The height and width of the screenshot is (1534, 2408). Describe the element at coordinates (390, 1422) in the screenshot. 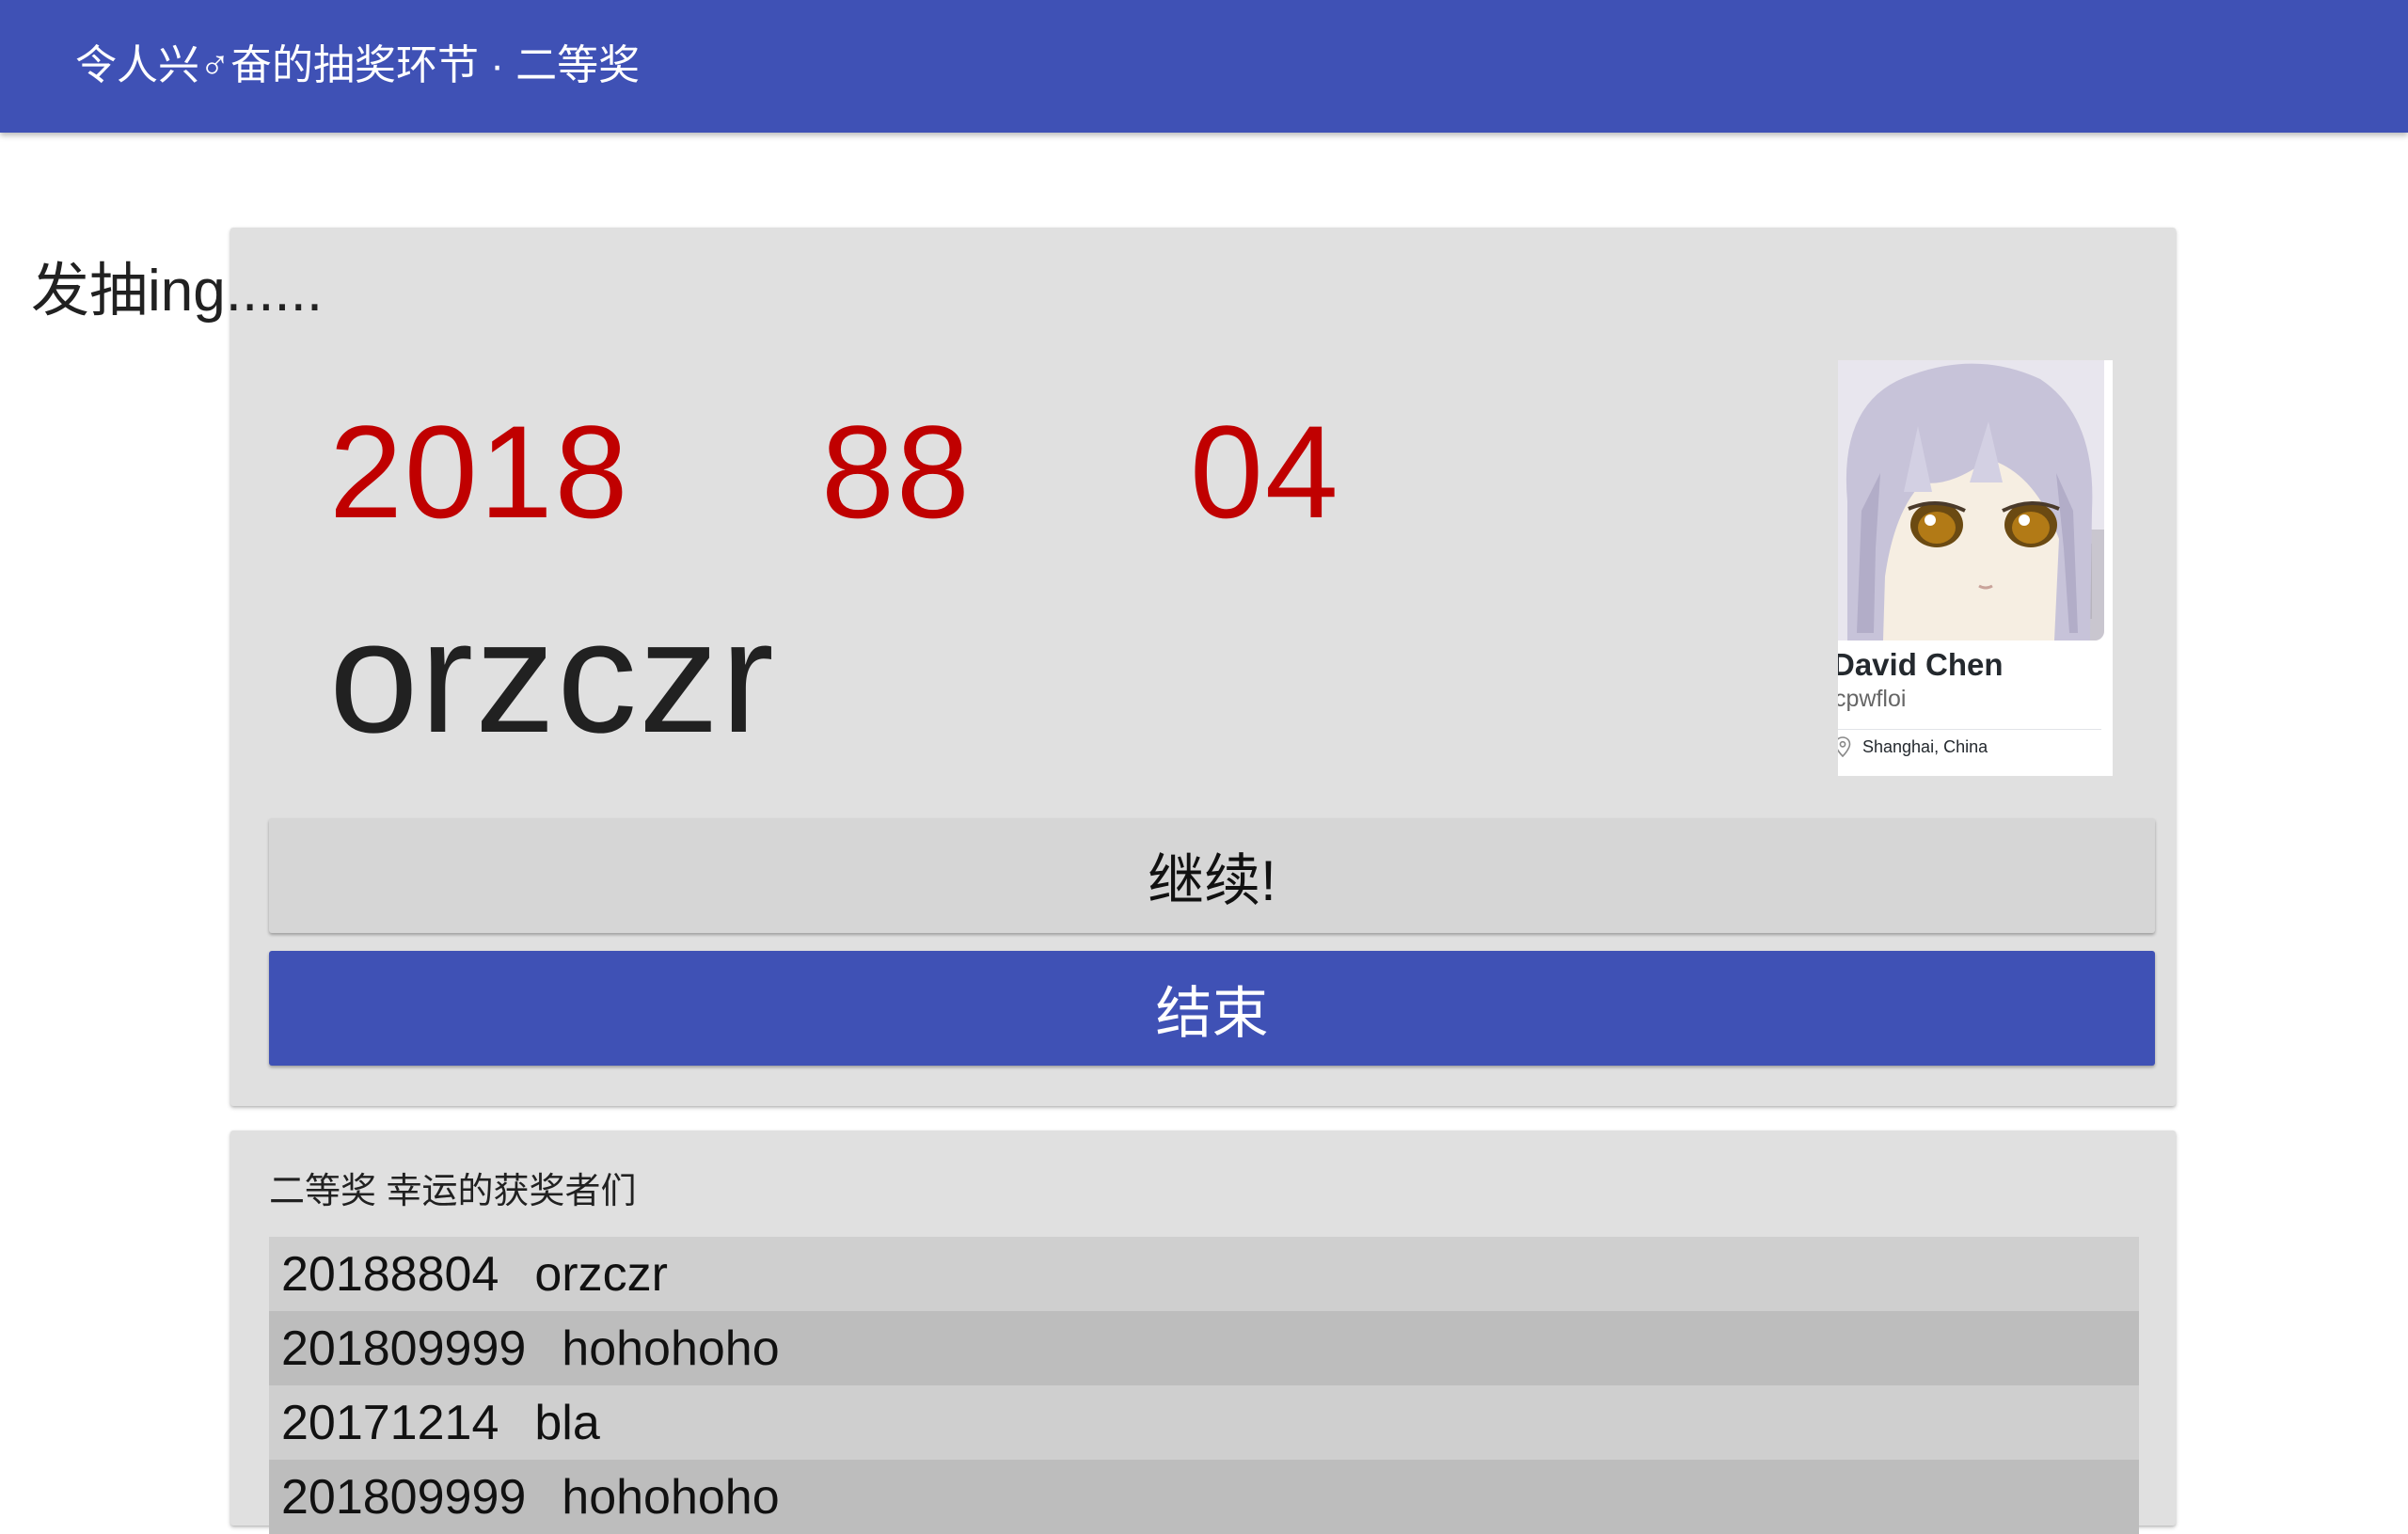

I see `winner-id: 20171214` at that location.